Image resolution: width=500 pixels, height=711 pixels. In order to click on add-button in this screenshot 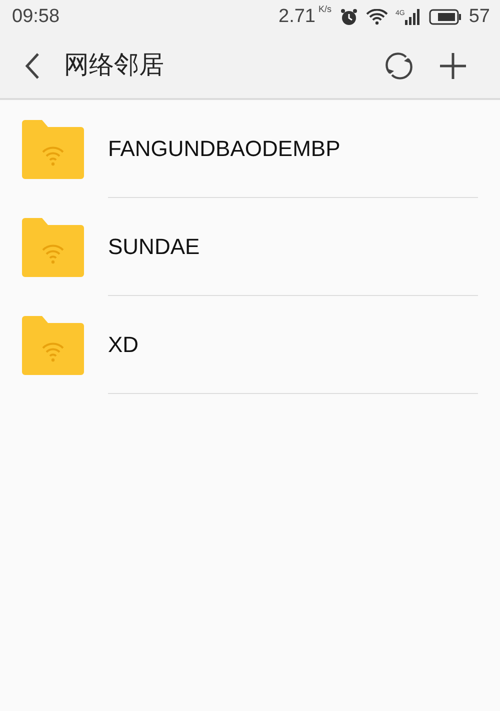, I will do `click(453, 66)`.